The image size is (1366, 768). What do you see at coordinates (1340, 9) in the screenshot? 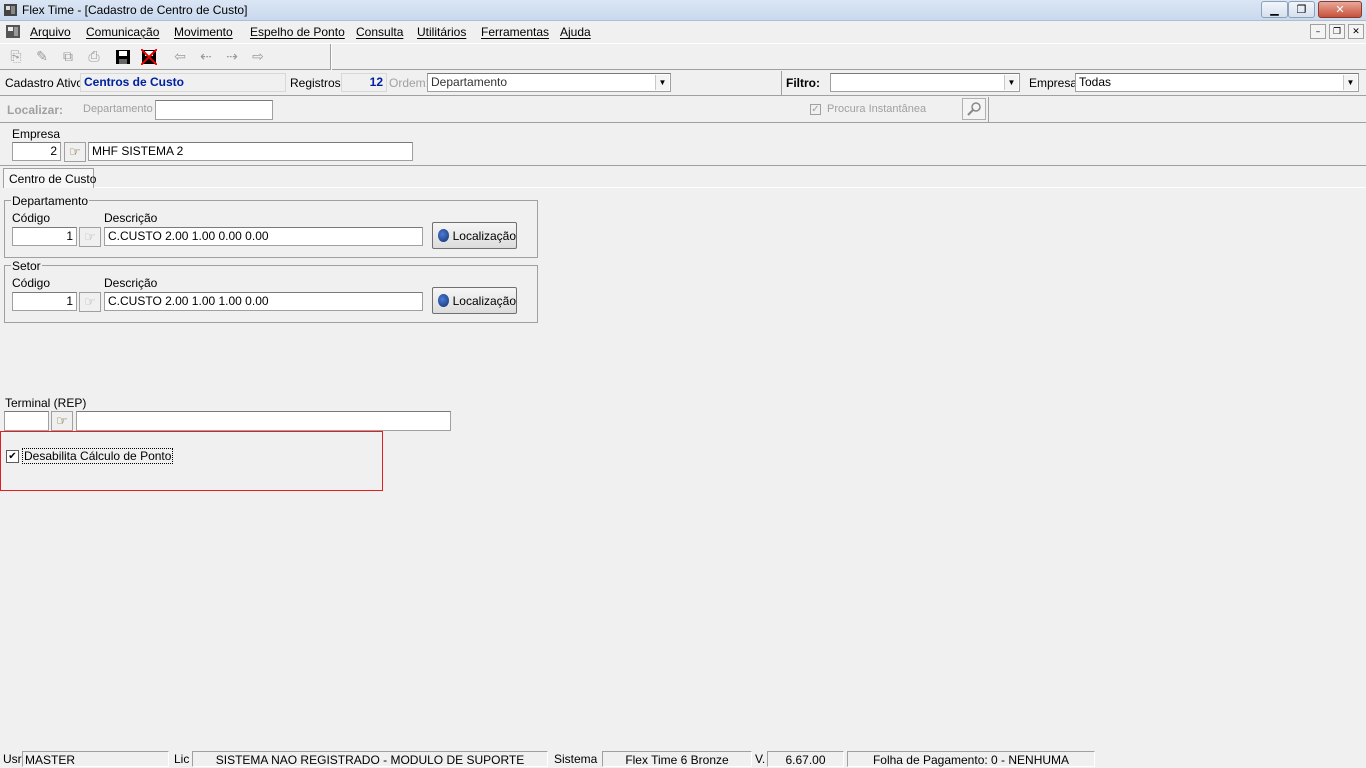
I see `close-button: ✕` at bounding box center [1340, 9].